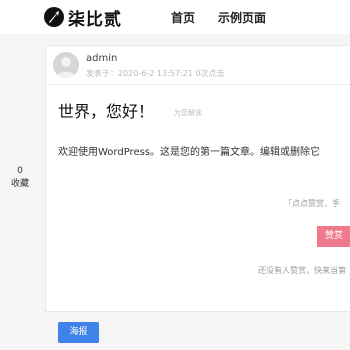  Describe the element at coordinates (101, 58) in the screenshot. I see `author-name: admin` at that location.